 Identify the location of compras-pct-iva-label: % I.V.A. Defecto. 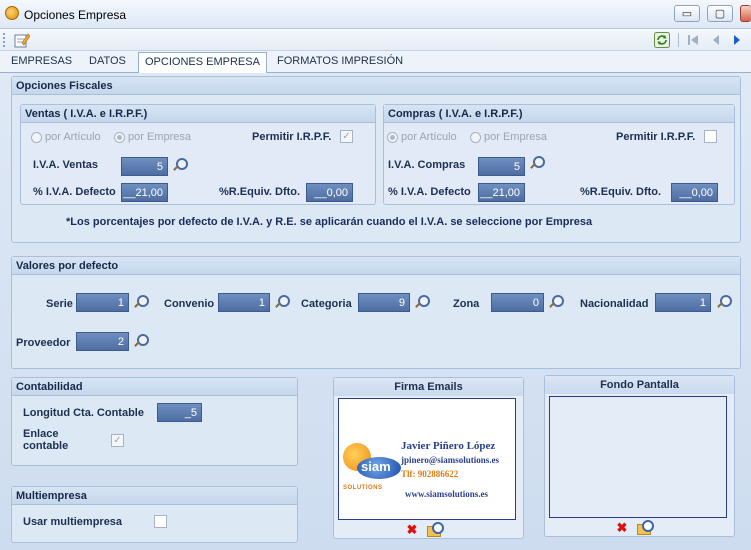
(429, 192).